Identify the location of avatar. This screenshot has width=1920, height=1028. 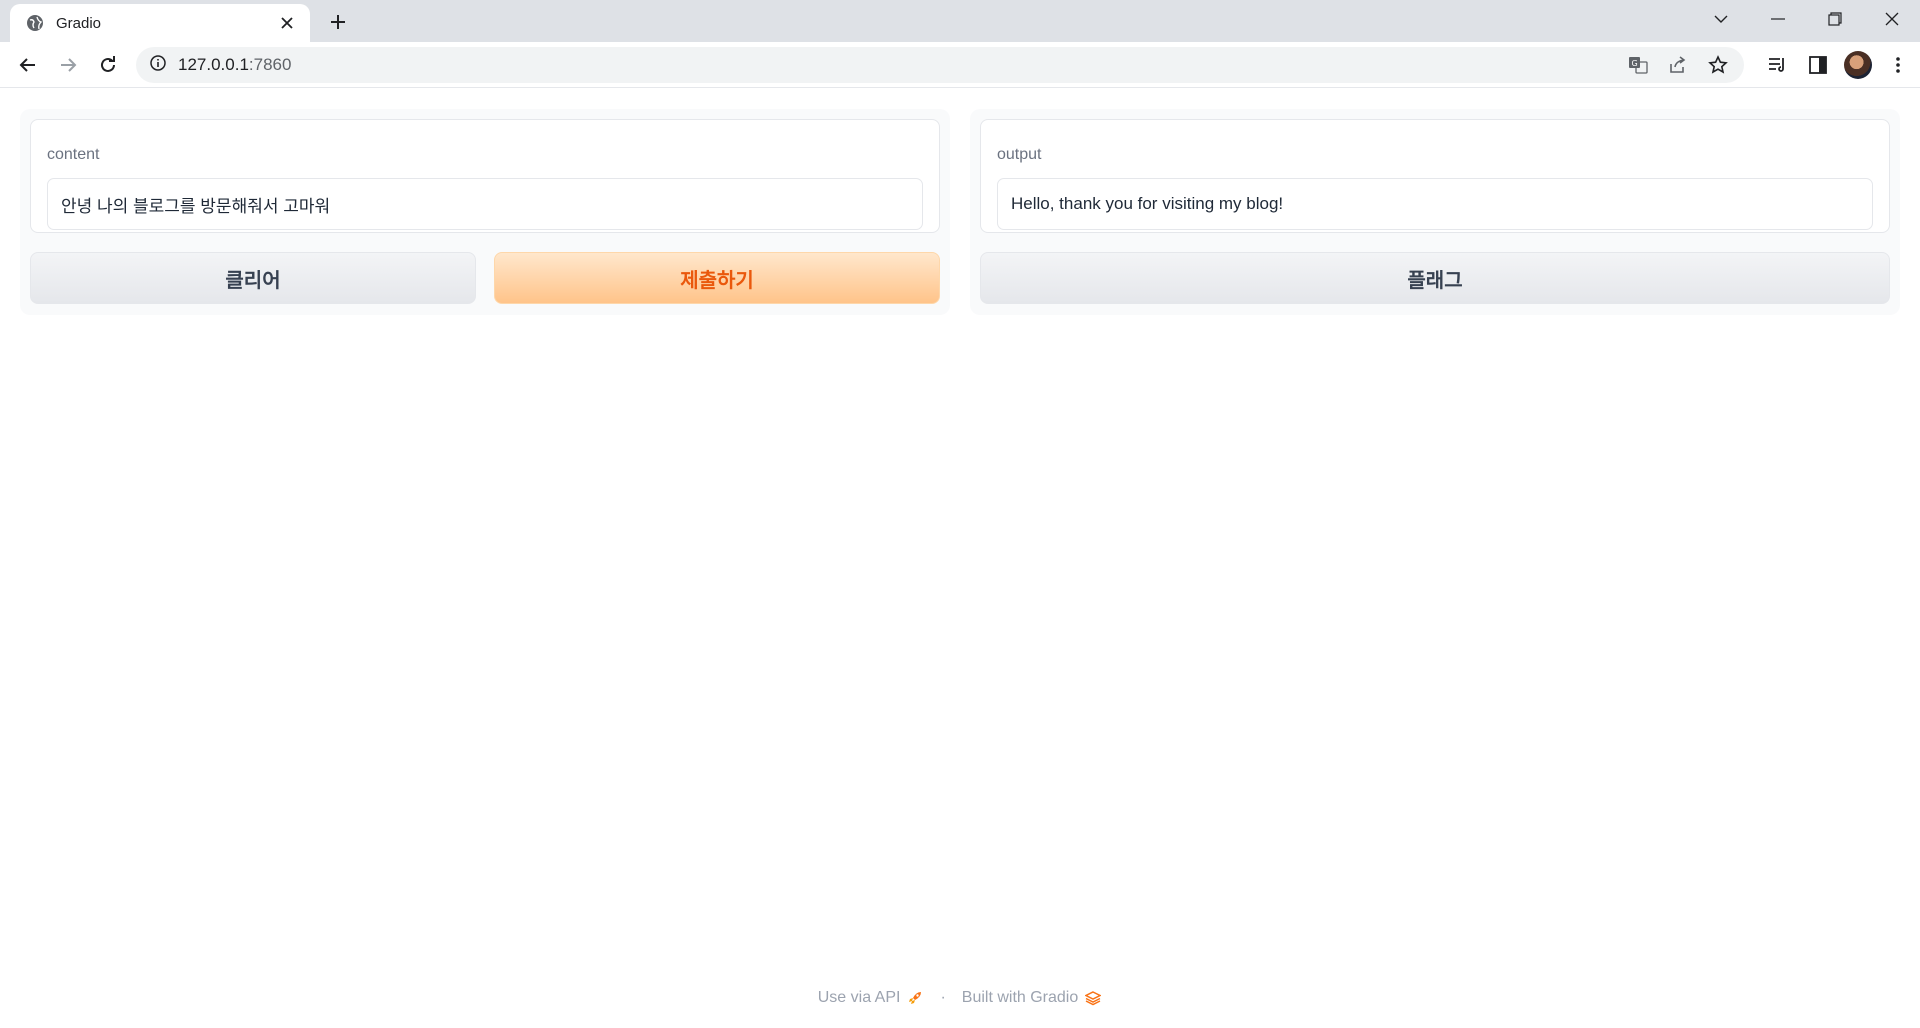
(1858, 65).